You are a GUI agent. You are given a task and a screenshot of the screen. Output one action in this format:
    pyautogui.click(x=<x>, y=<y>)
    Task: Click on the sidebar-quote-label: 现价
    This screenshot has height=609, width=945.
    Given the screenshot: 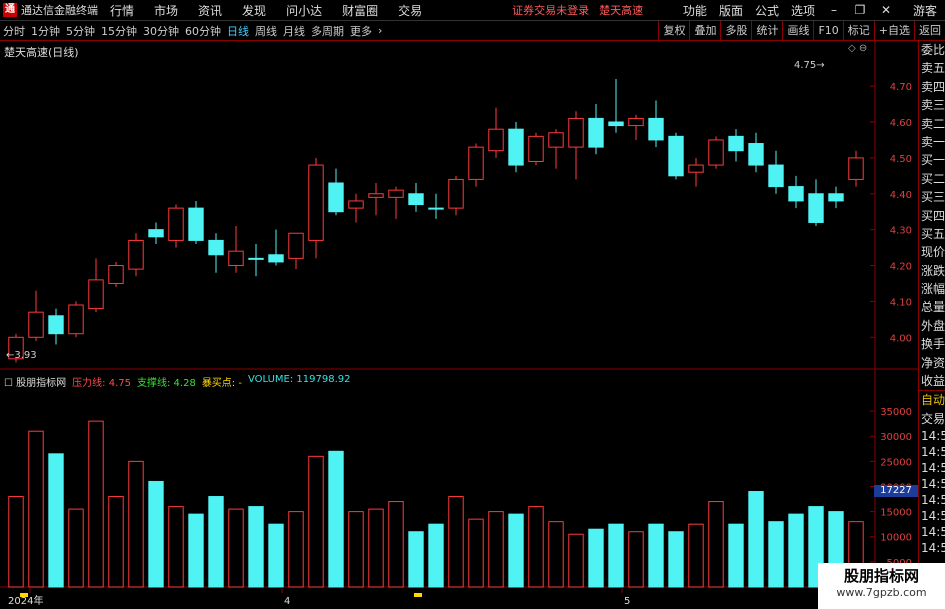 What is the action you would take?
    pyautogui.click(x=933, y=252)
    